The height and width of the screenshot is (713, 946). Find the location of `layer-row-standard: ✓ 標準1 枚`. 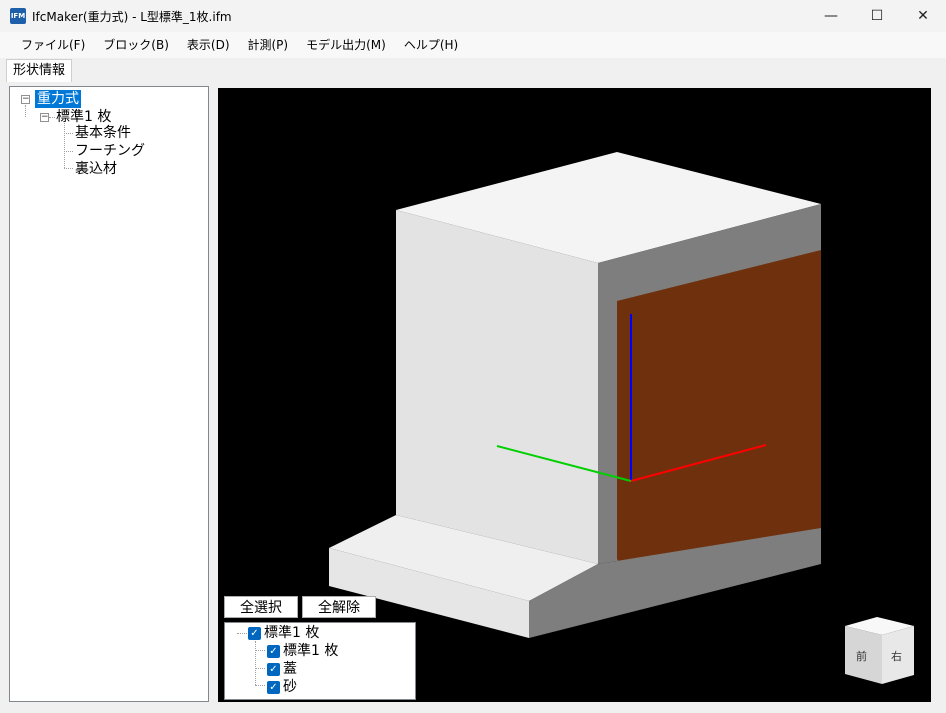

layer-row-standard: ✓ 標準1 枚 is located at coordinates (302, 651).